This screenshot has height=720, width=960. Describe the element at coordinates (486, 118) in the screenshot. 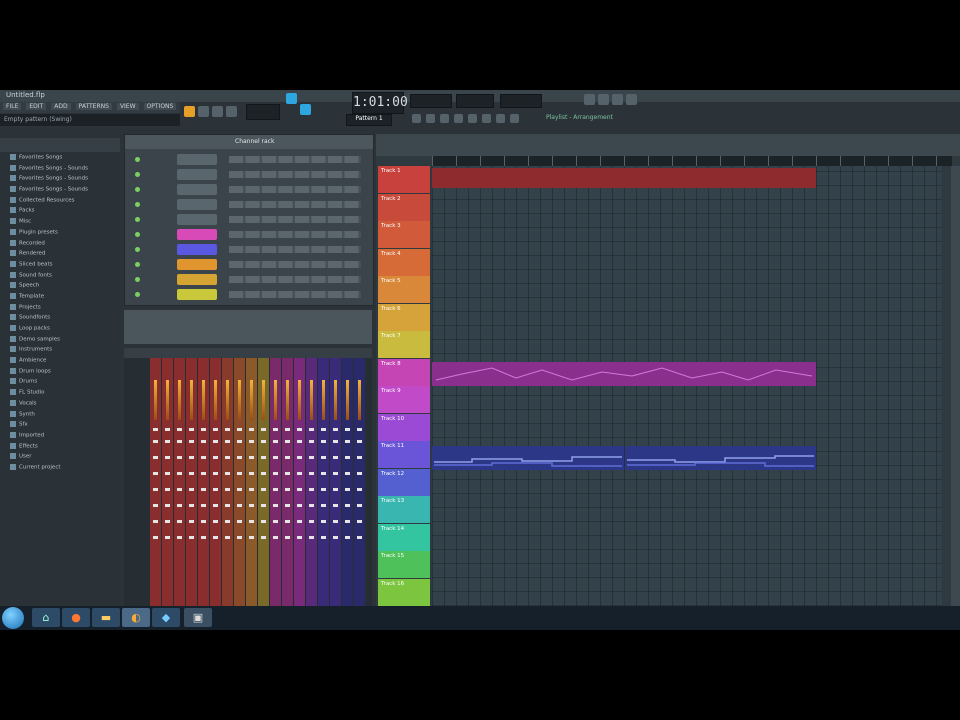

I see `slice-tool-icon` at that location.